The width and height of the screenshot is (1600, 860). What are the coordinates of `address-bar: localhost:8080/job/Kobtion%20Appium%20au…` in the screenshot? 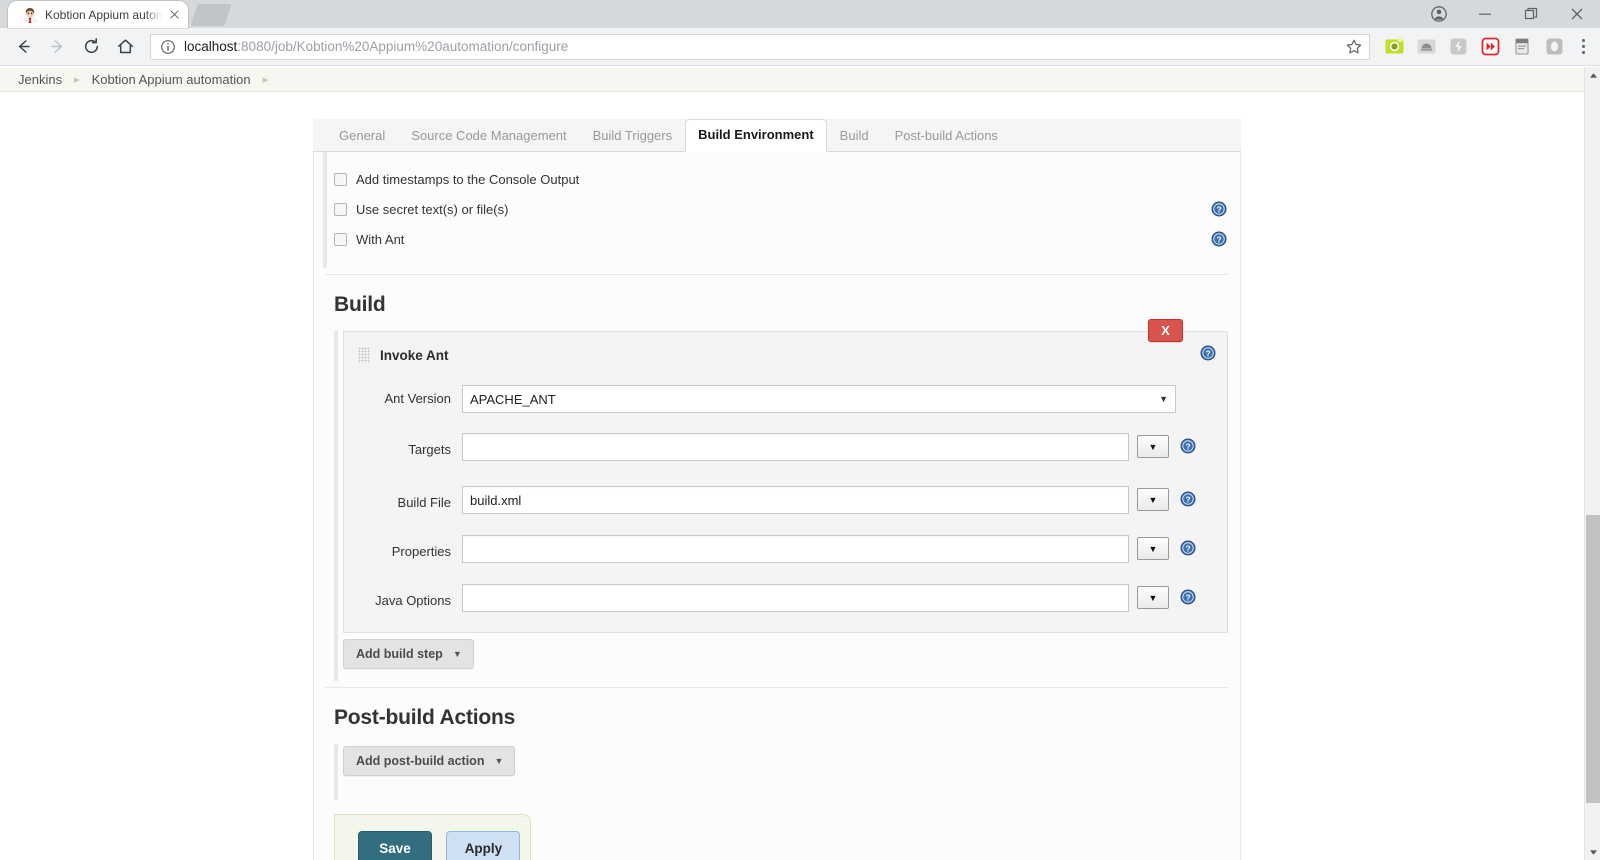 It's located at (760, 46).